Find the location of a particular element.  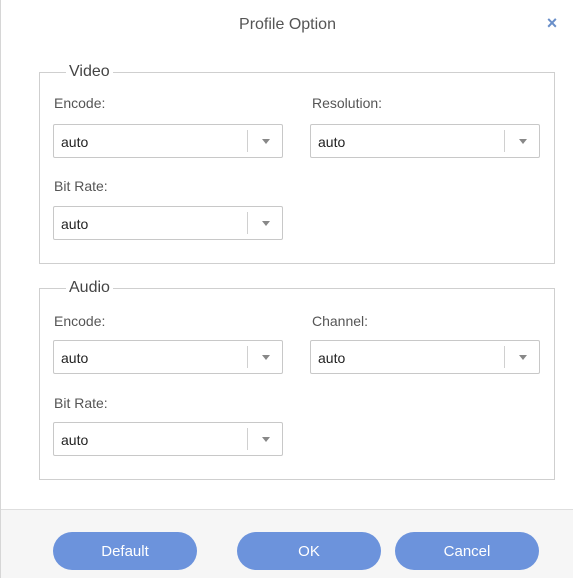

close-icon: × is located at coordinates (552, 23).